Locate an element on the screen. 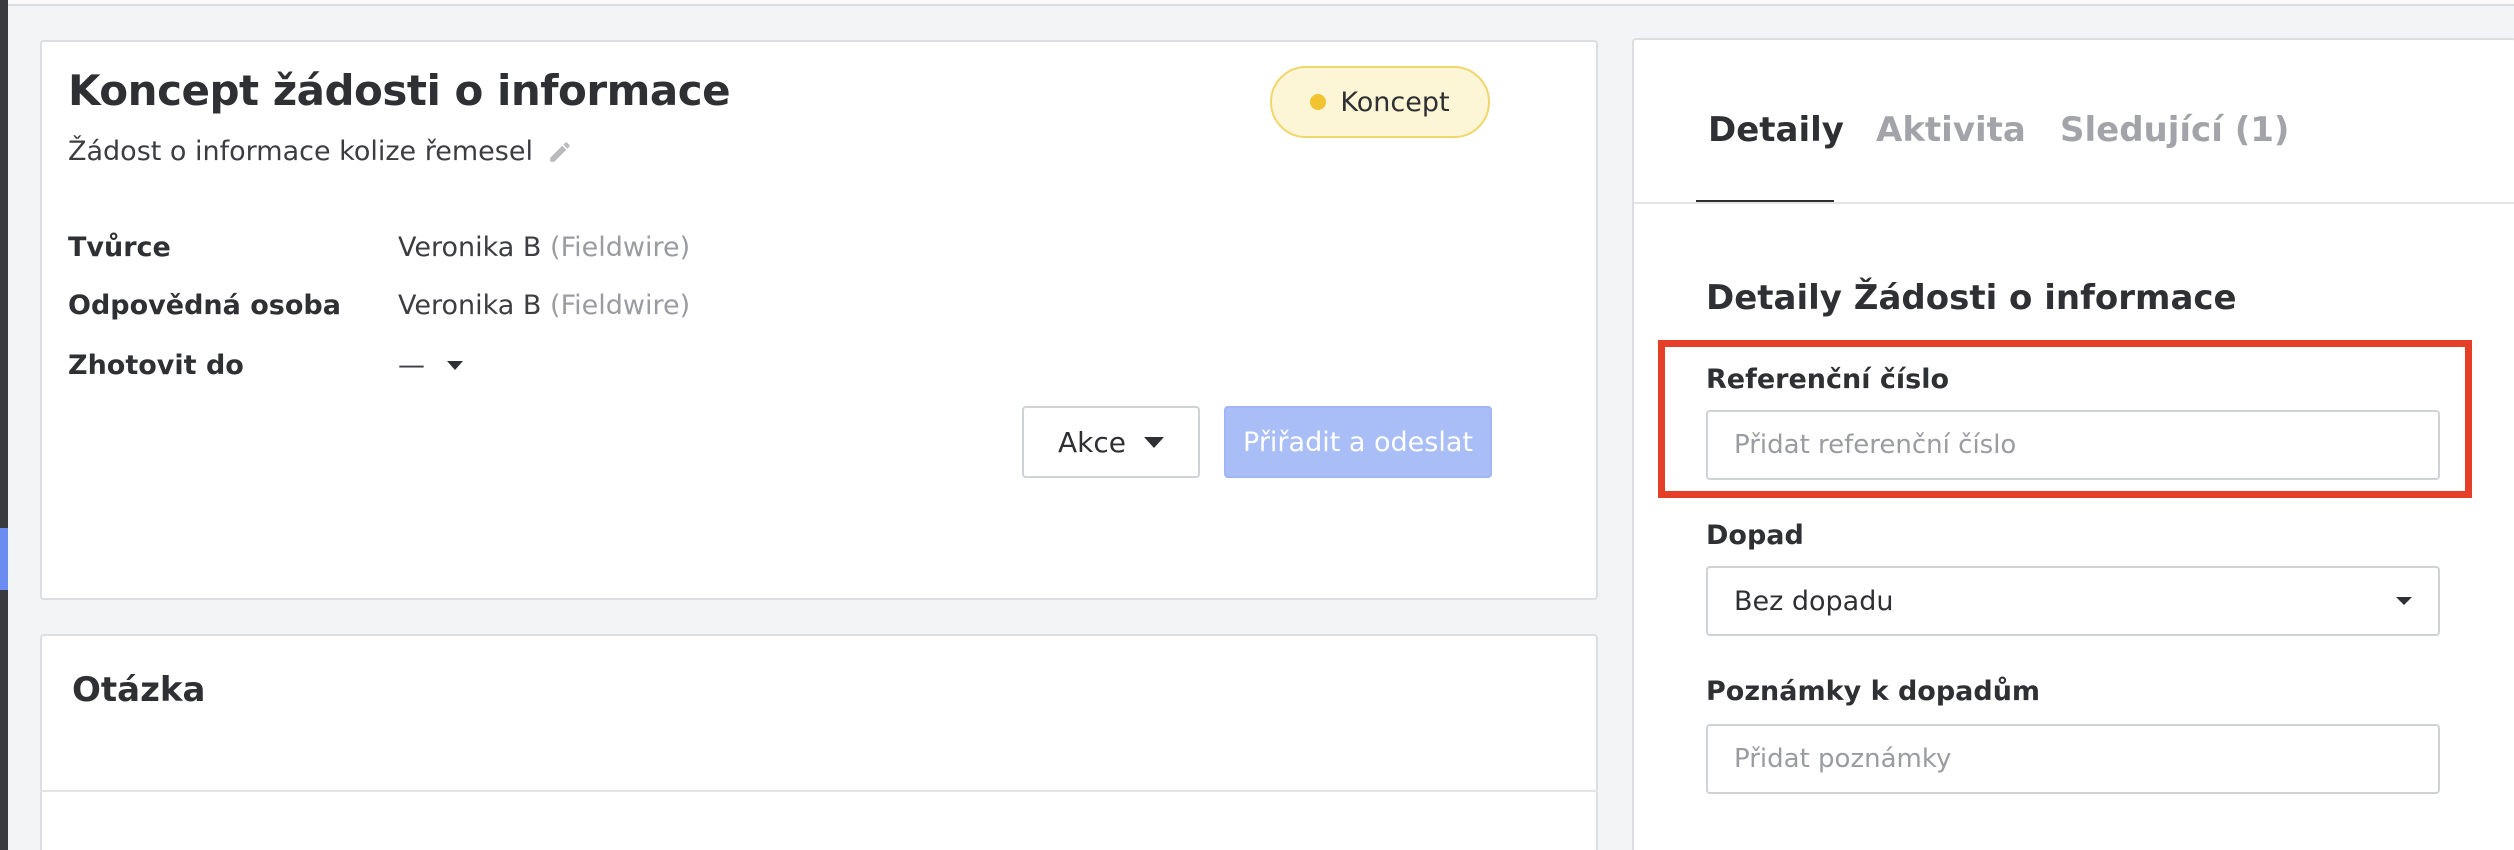 The width and height of the screenshot is (2514, 850). rfi-subtitle: Žádost o informace kolize řemesel is located at coordinates (320, 151).